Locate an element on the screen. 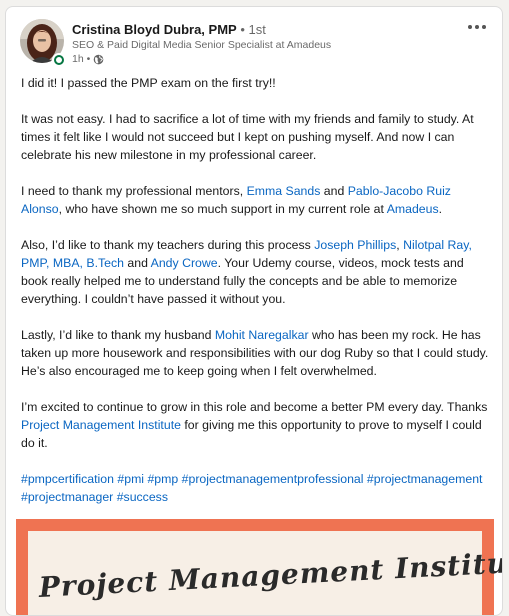 Image resolution: width=509 pixels, height=616 pixels. hashtag-link: #pmp is located at coordinates (162, 479).